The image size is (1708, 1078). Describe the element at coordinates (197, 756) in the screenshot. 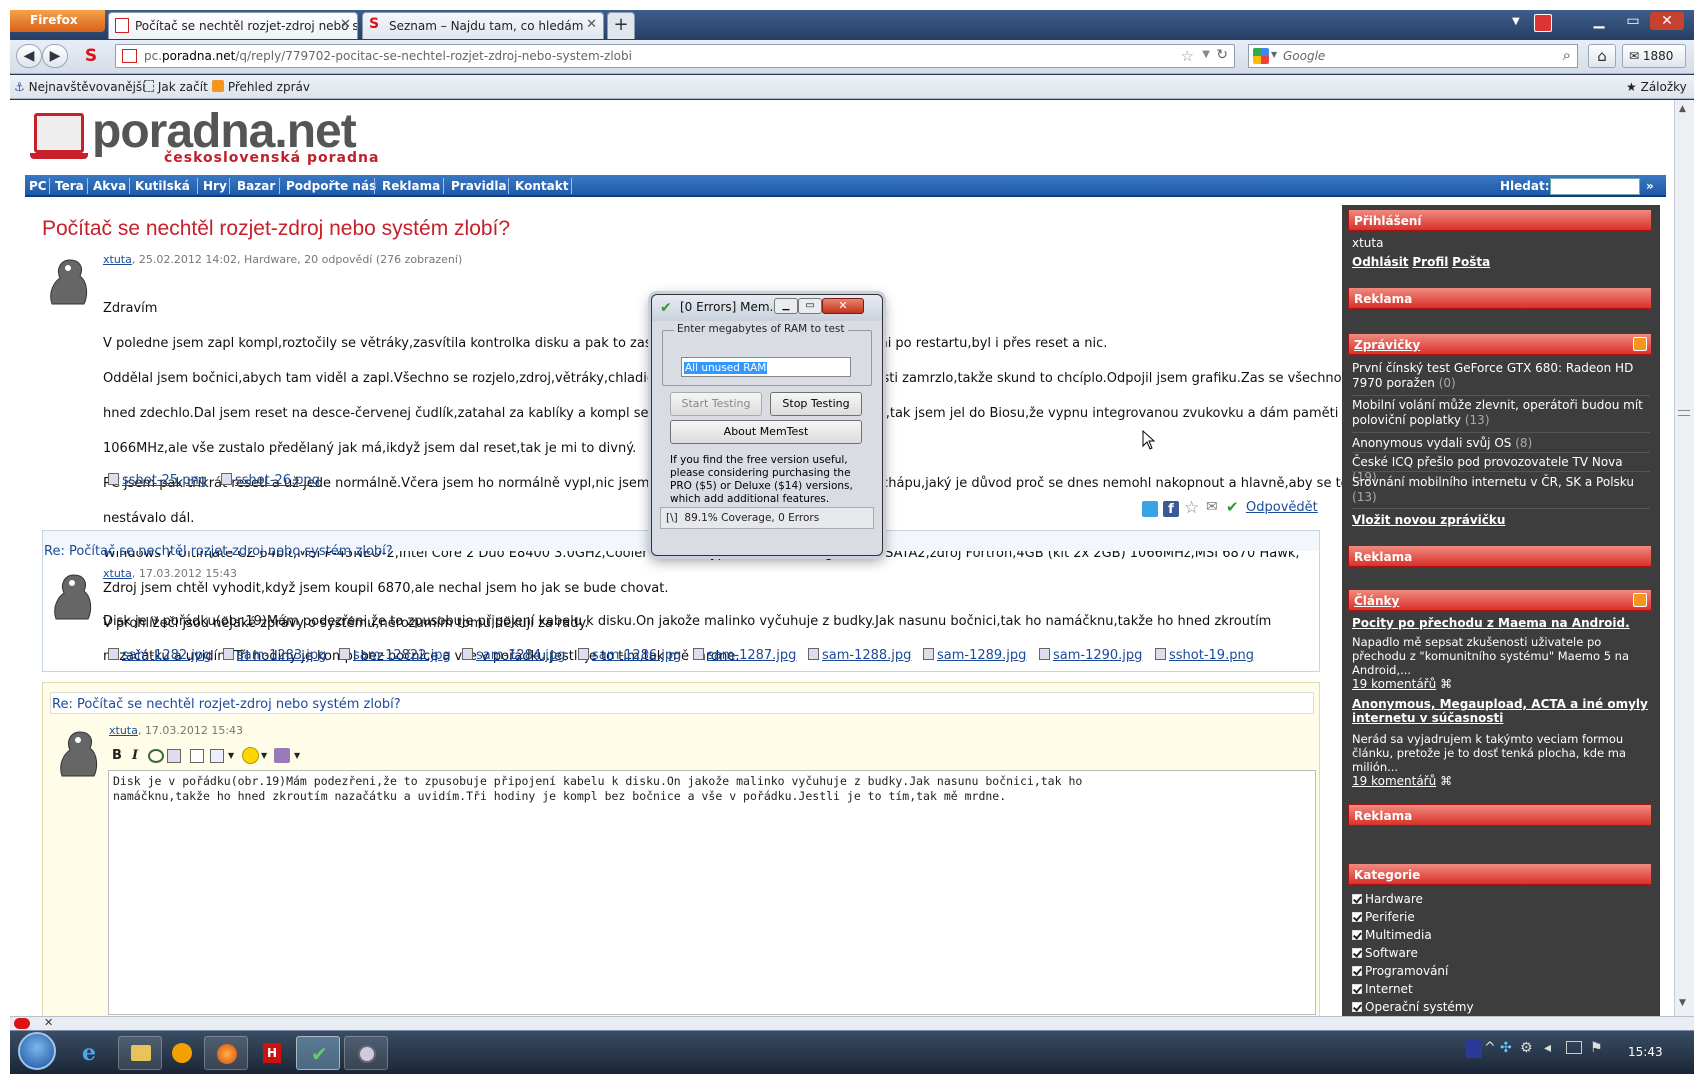

I see `quote-icon` at that location.